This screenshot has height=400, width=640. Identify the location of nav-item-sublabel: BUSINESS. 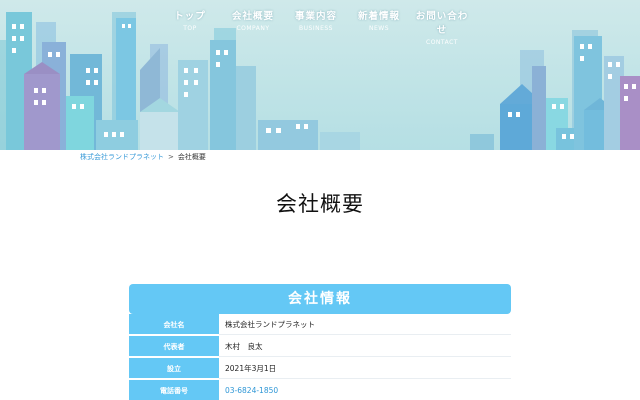
(316, 28).